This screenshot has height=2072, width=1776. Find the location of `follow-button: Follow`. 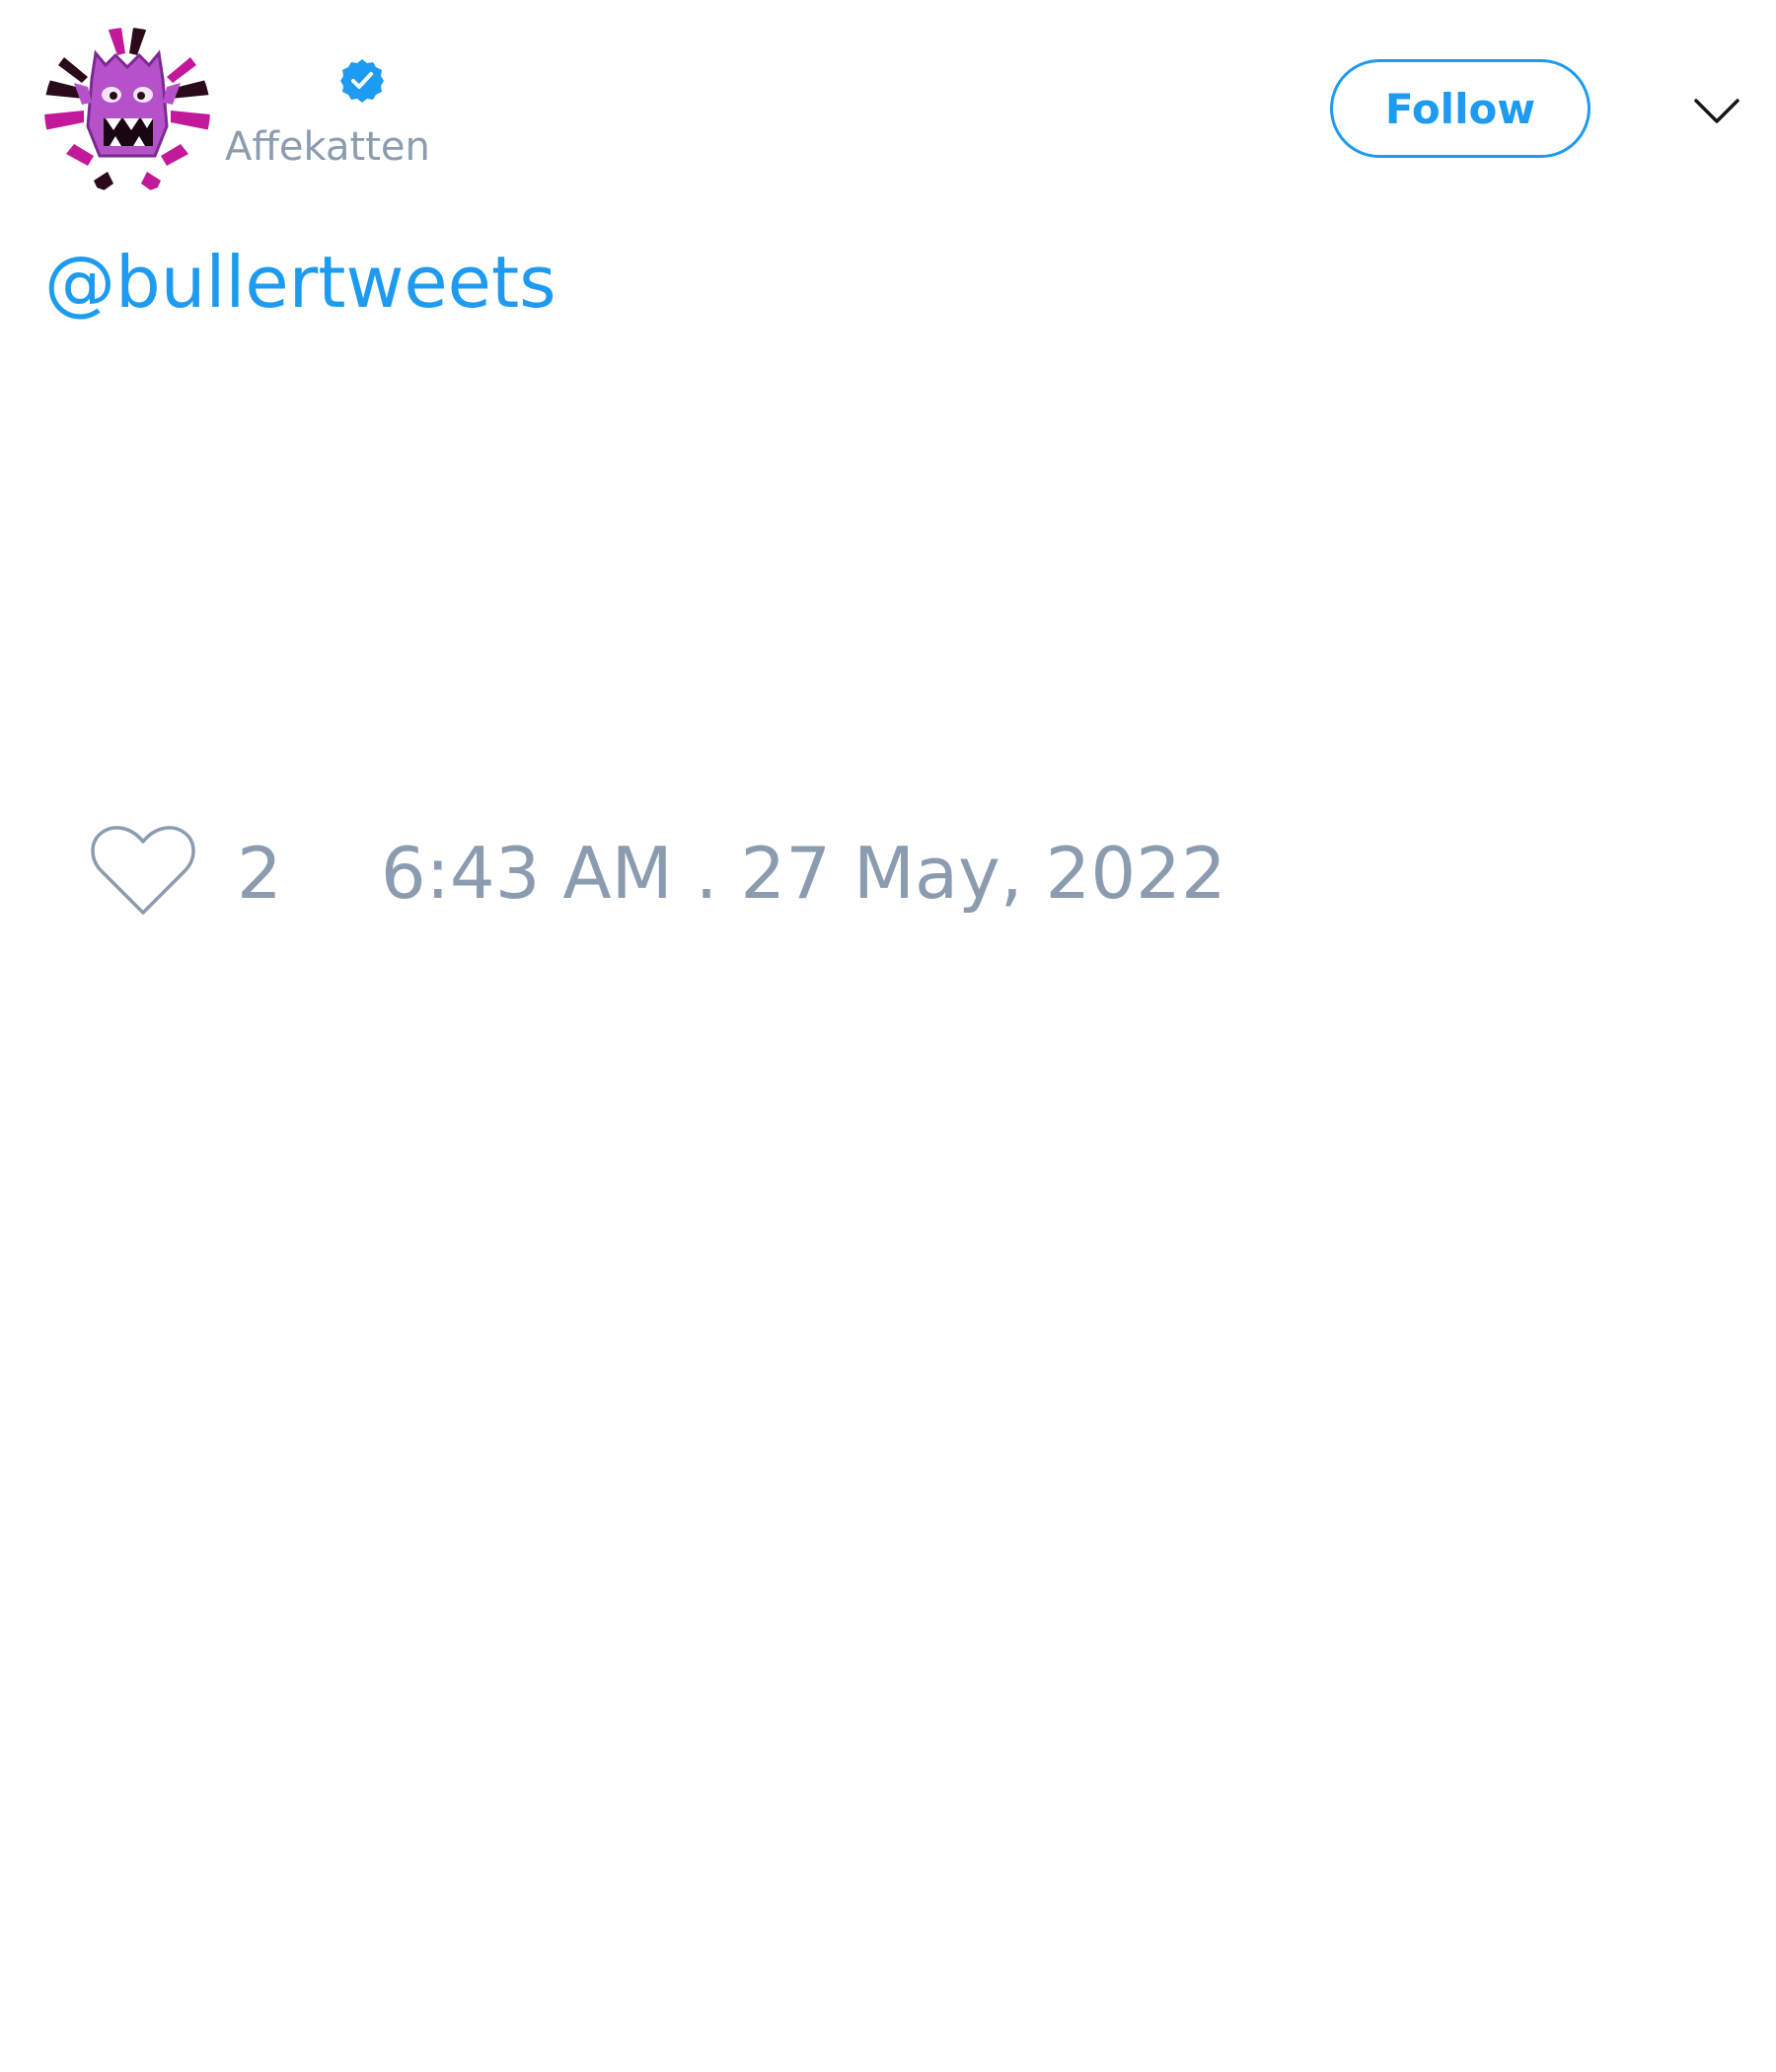

follow-button: Follow is located at coordinates (1461, 109).